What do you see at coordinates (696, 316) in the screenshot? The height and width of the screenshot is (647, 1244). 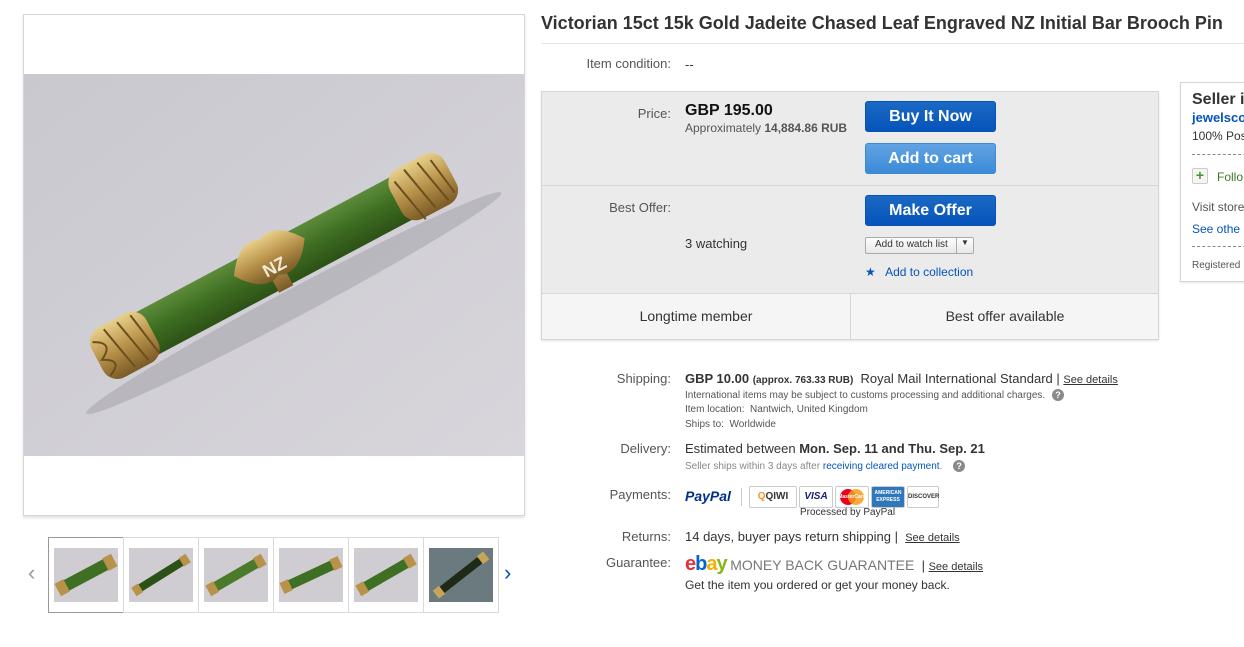 I see `longtime-member-badge: Longtime member` at bounding box center [696, 316].